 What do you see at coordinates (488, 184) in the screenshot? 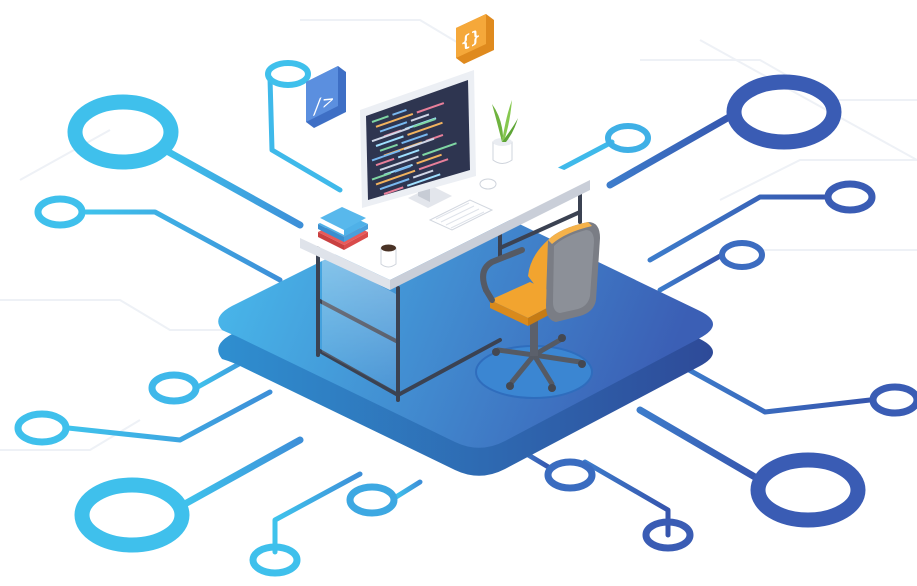
I see `mouse-icon` at bounding box center [488, 184].